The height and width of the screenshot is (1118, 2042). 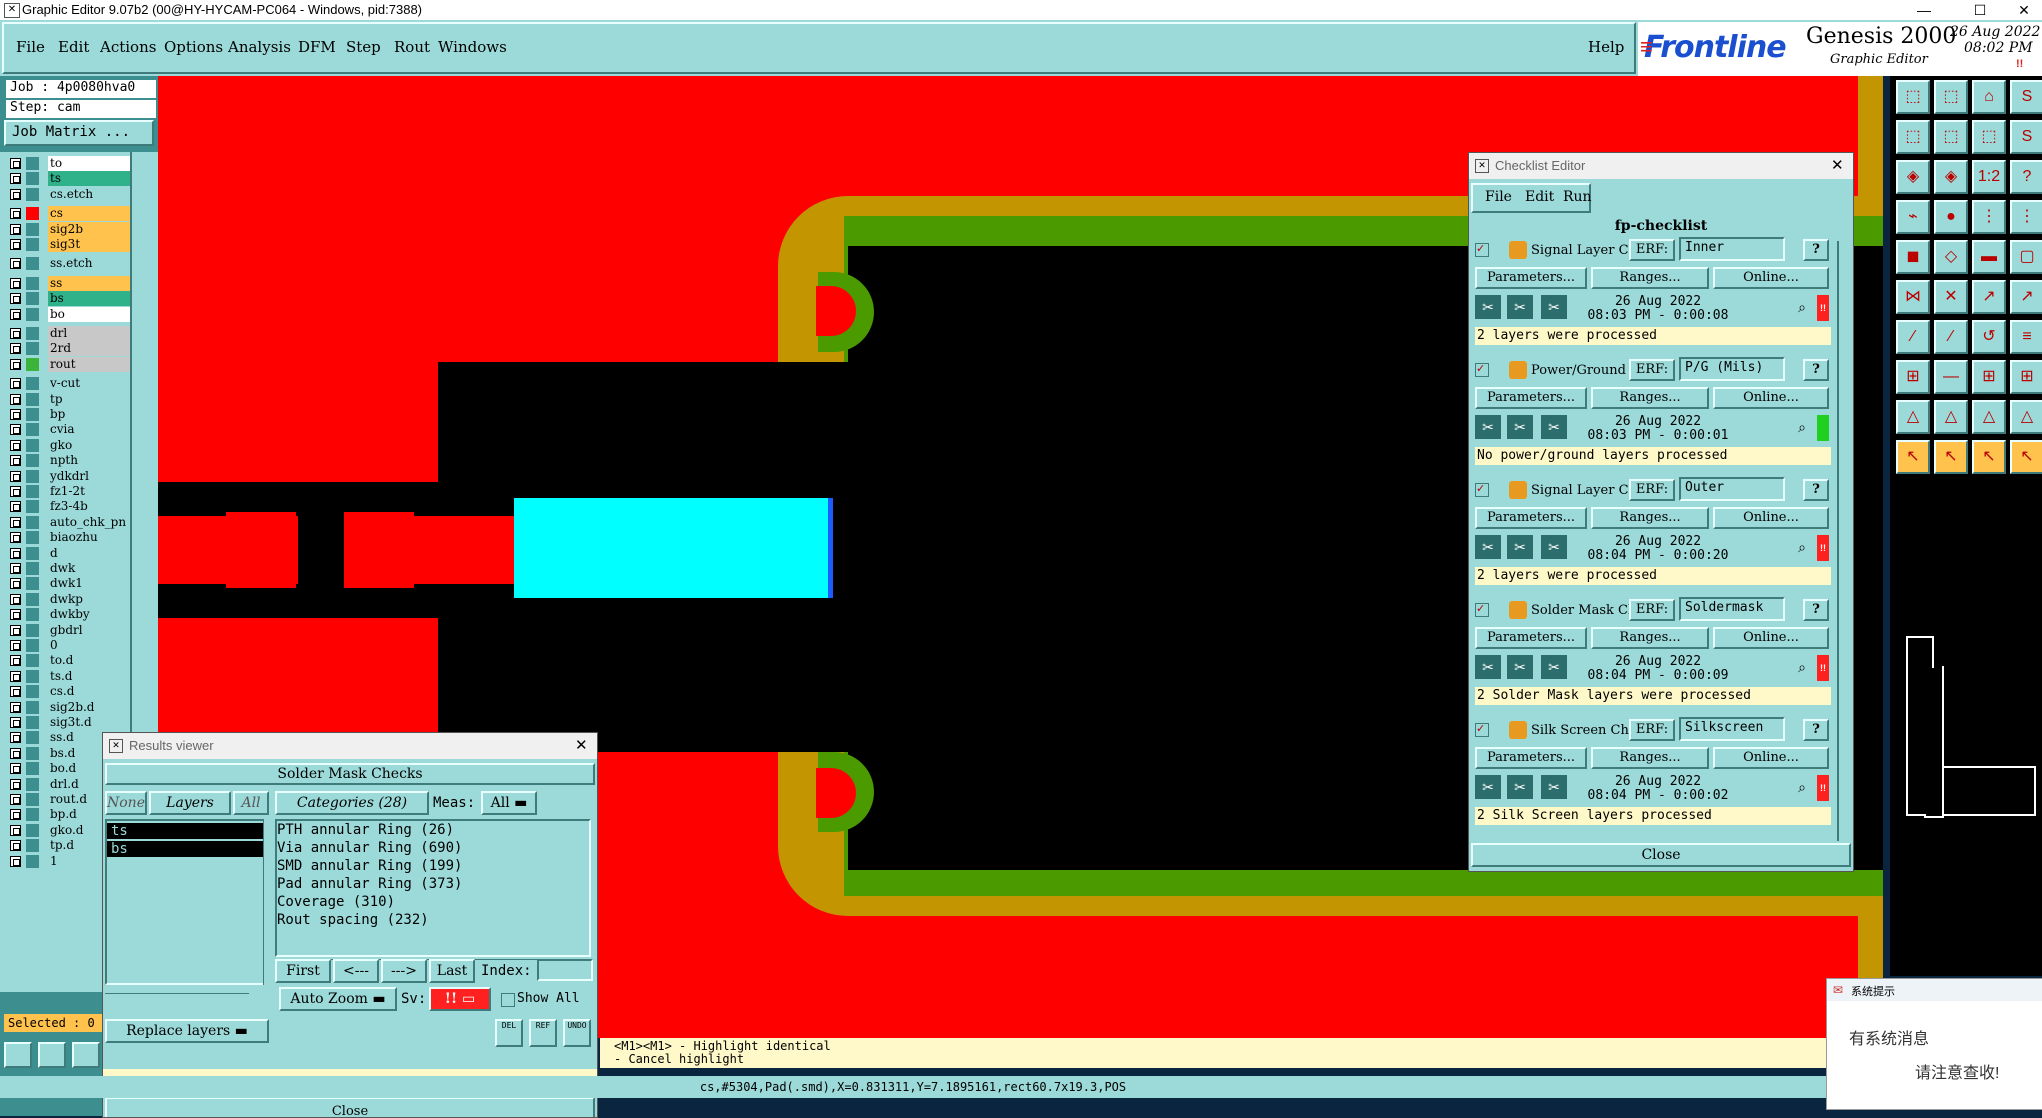 What do you see at coordinates (1989, 377) in the screenshot?
I see `tool-button-31-icon: ⊞` at bounding box center [1989, 377].